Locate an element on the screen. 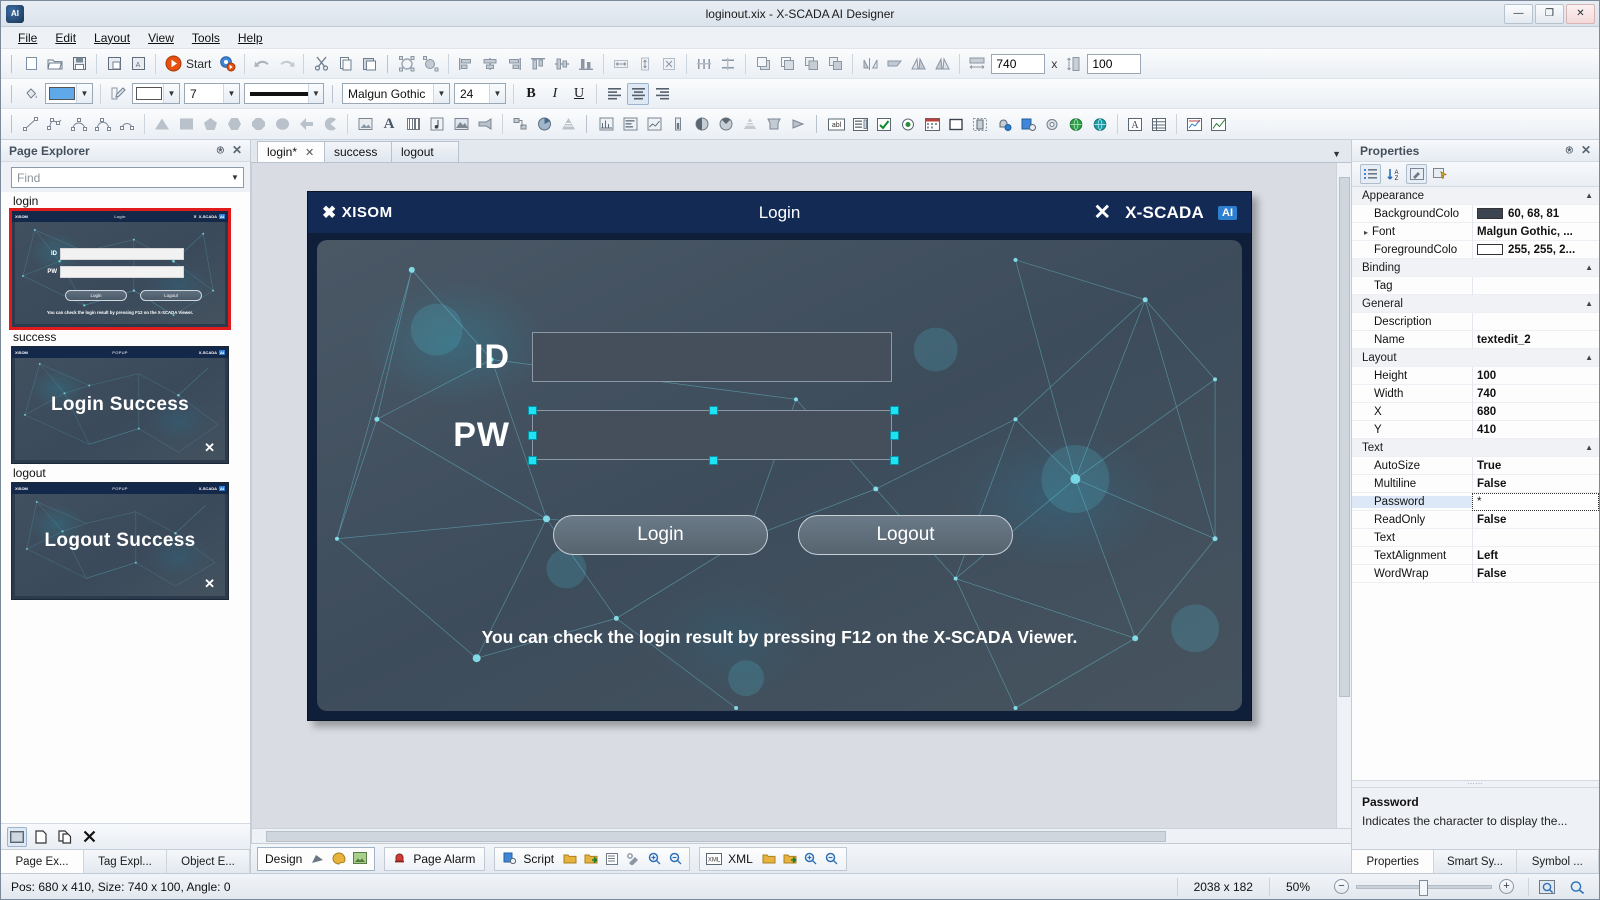 This screenshot has height=900, width=1600. property-row-wordwrap: WordWrap False is located at coordinates (1475, 573).